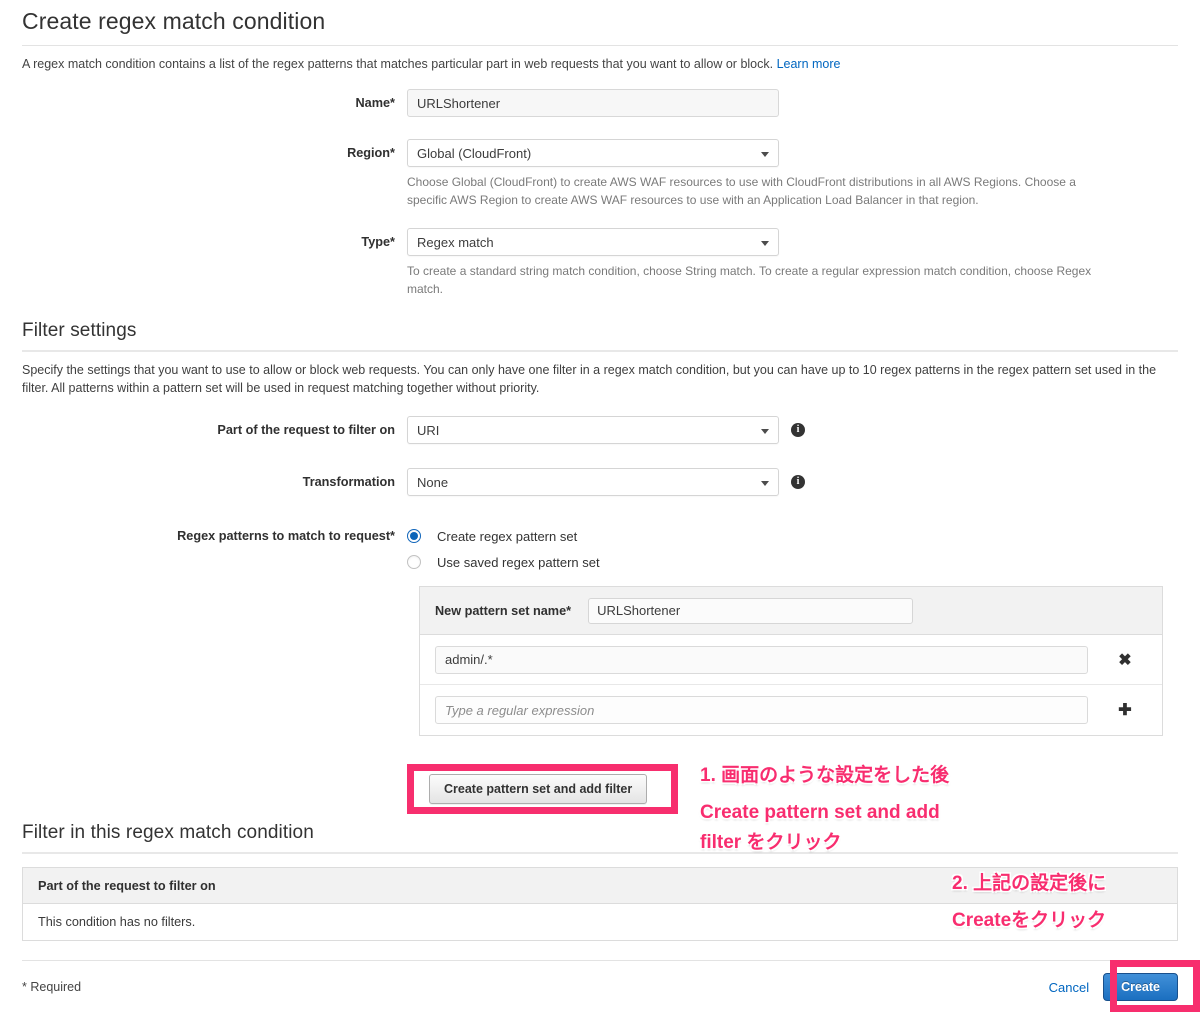 This screenshot has height=1012, width=1200. What do you see at coordinates (809, 64) in the screenshot?
I see `learn-more-link: Learn more` at bounding box center [809, 64].